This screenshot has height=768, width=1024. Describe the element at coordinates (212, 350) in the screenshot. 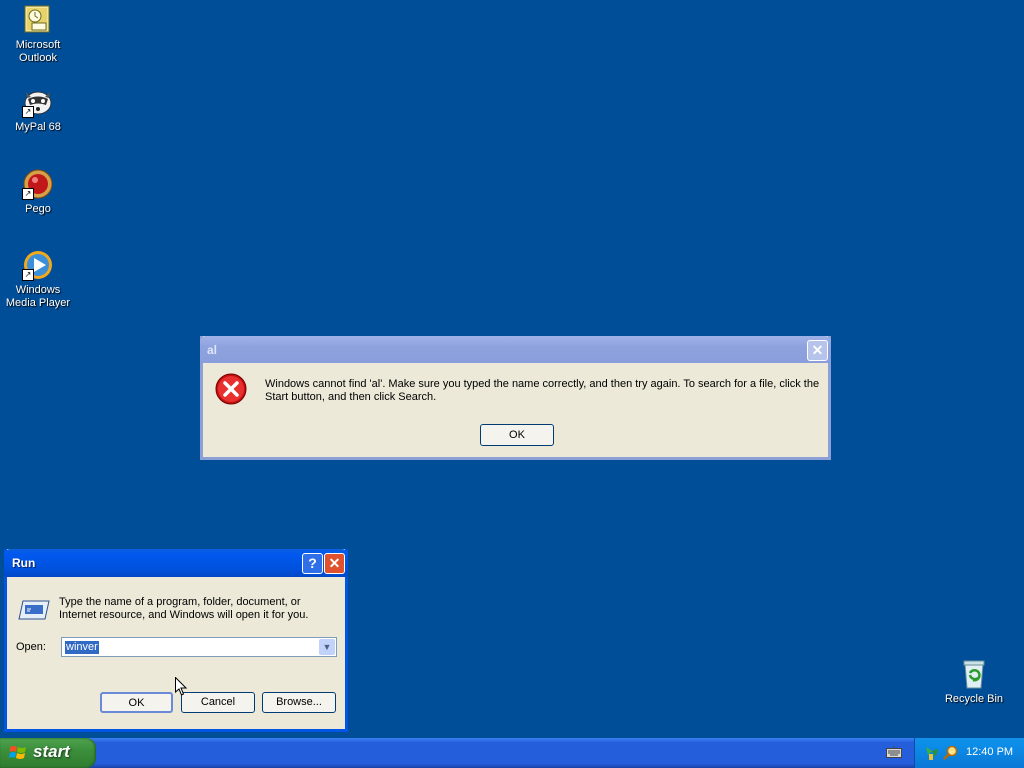

I see `error-dialog-title: al` at that location.